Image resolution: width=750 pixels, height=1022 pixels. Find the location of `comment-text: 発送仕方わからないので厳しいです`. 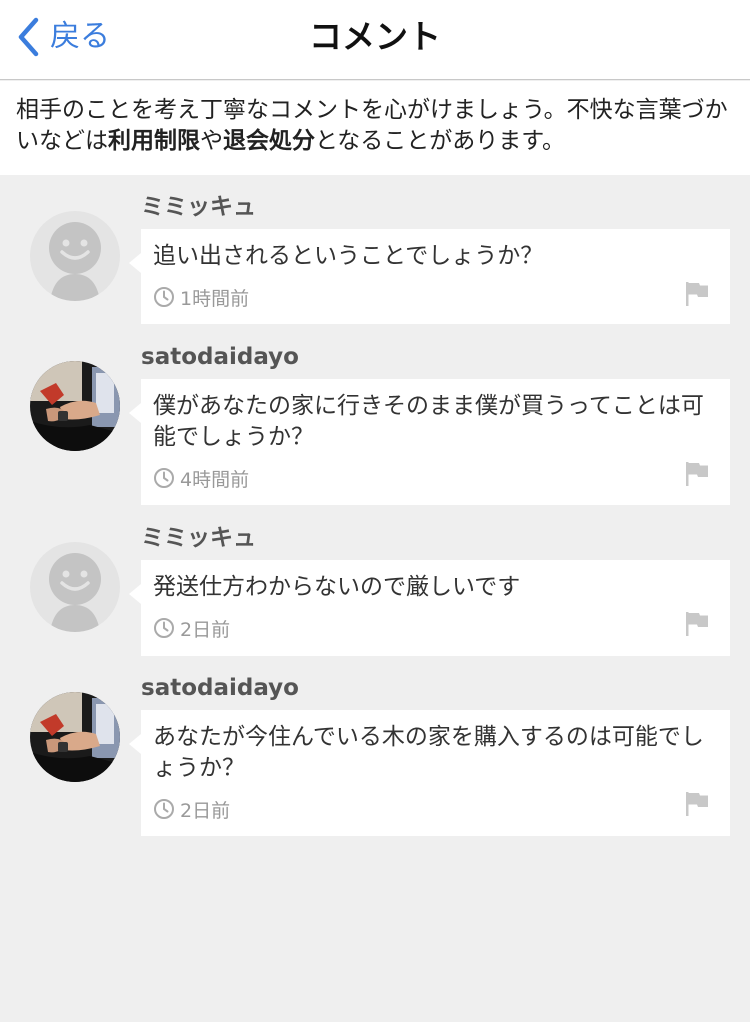

comment-text: 発送仕方わからないので厳しいです is located at coordinates (337, 587).